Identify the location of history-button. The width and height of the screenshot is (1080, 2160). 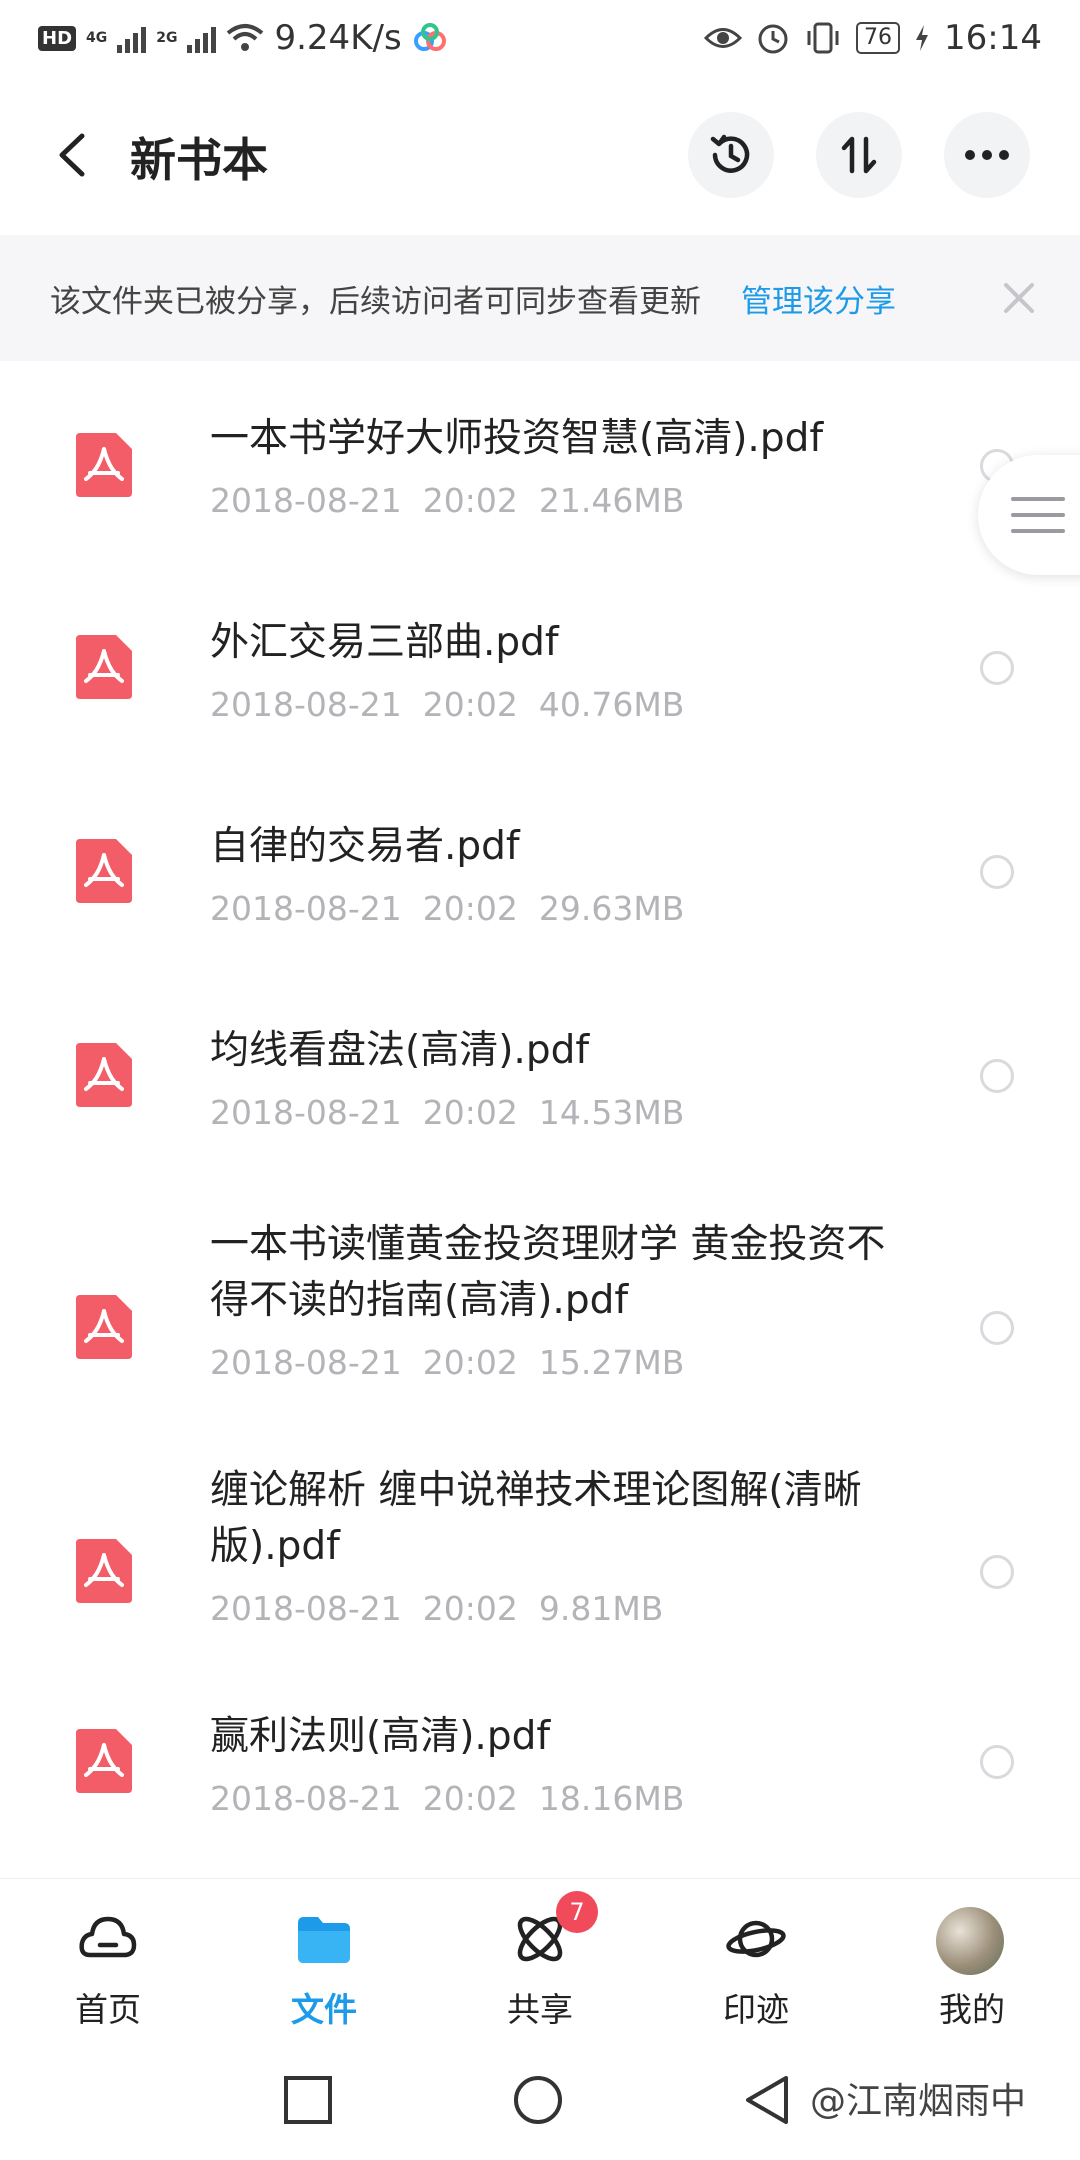
(731, 155).